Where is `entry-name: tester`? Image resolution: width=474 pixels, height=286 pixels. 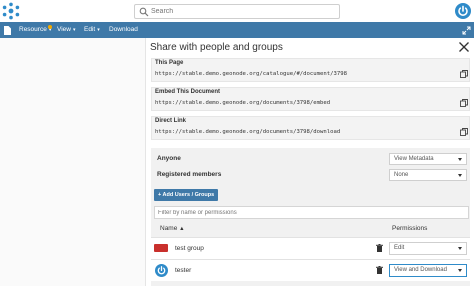 entry-name: tester is located at coordinates (183, 270).